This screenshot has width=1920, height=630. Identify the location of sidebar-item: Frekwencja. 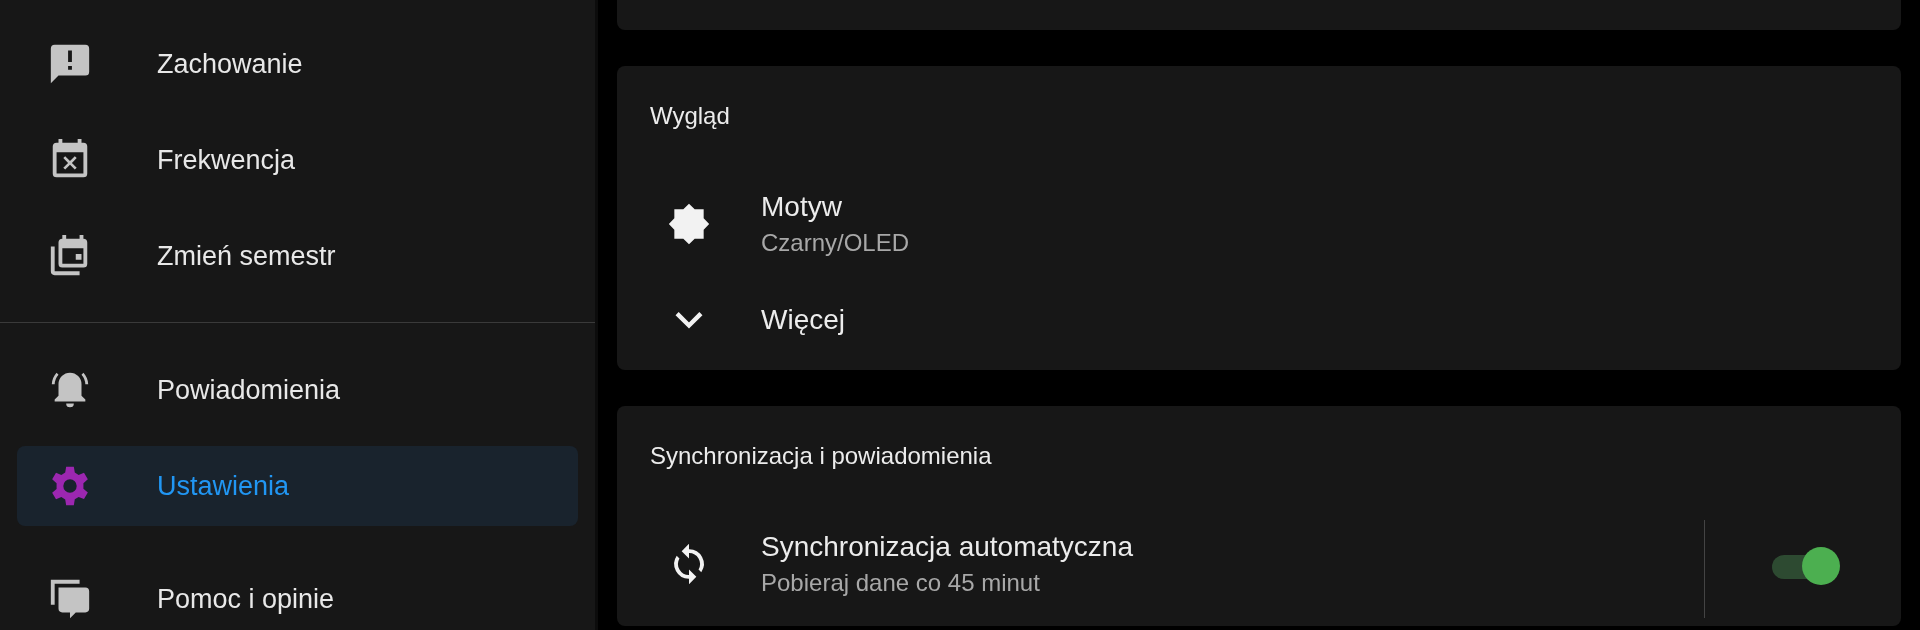
(297, 160).